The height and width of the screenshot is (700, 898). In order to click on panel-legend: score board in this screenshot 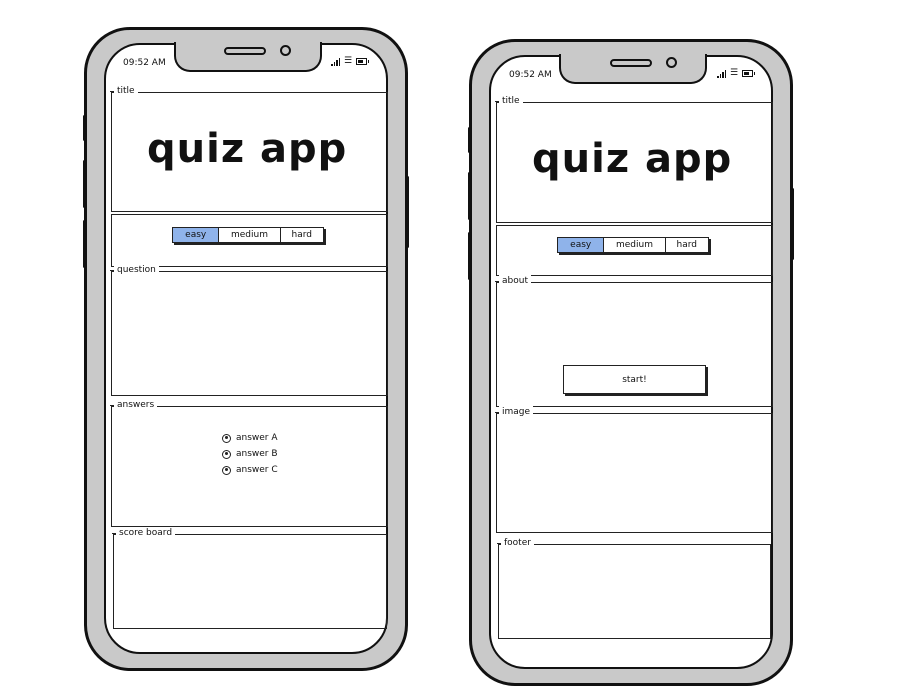, I will do `click(143, 533)`.